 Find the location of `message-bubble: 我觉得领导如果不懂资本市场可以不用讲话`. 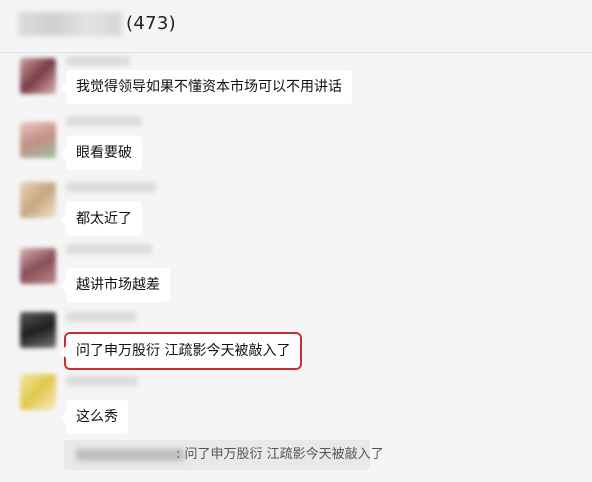

message-bubble: 我觉得领导如果不懂资本市场可以不用讲话 is located at coordinates (206, 87).